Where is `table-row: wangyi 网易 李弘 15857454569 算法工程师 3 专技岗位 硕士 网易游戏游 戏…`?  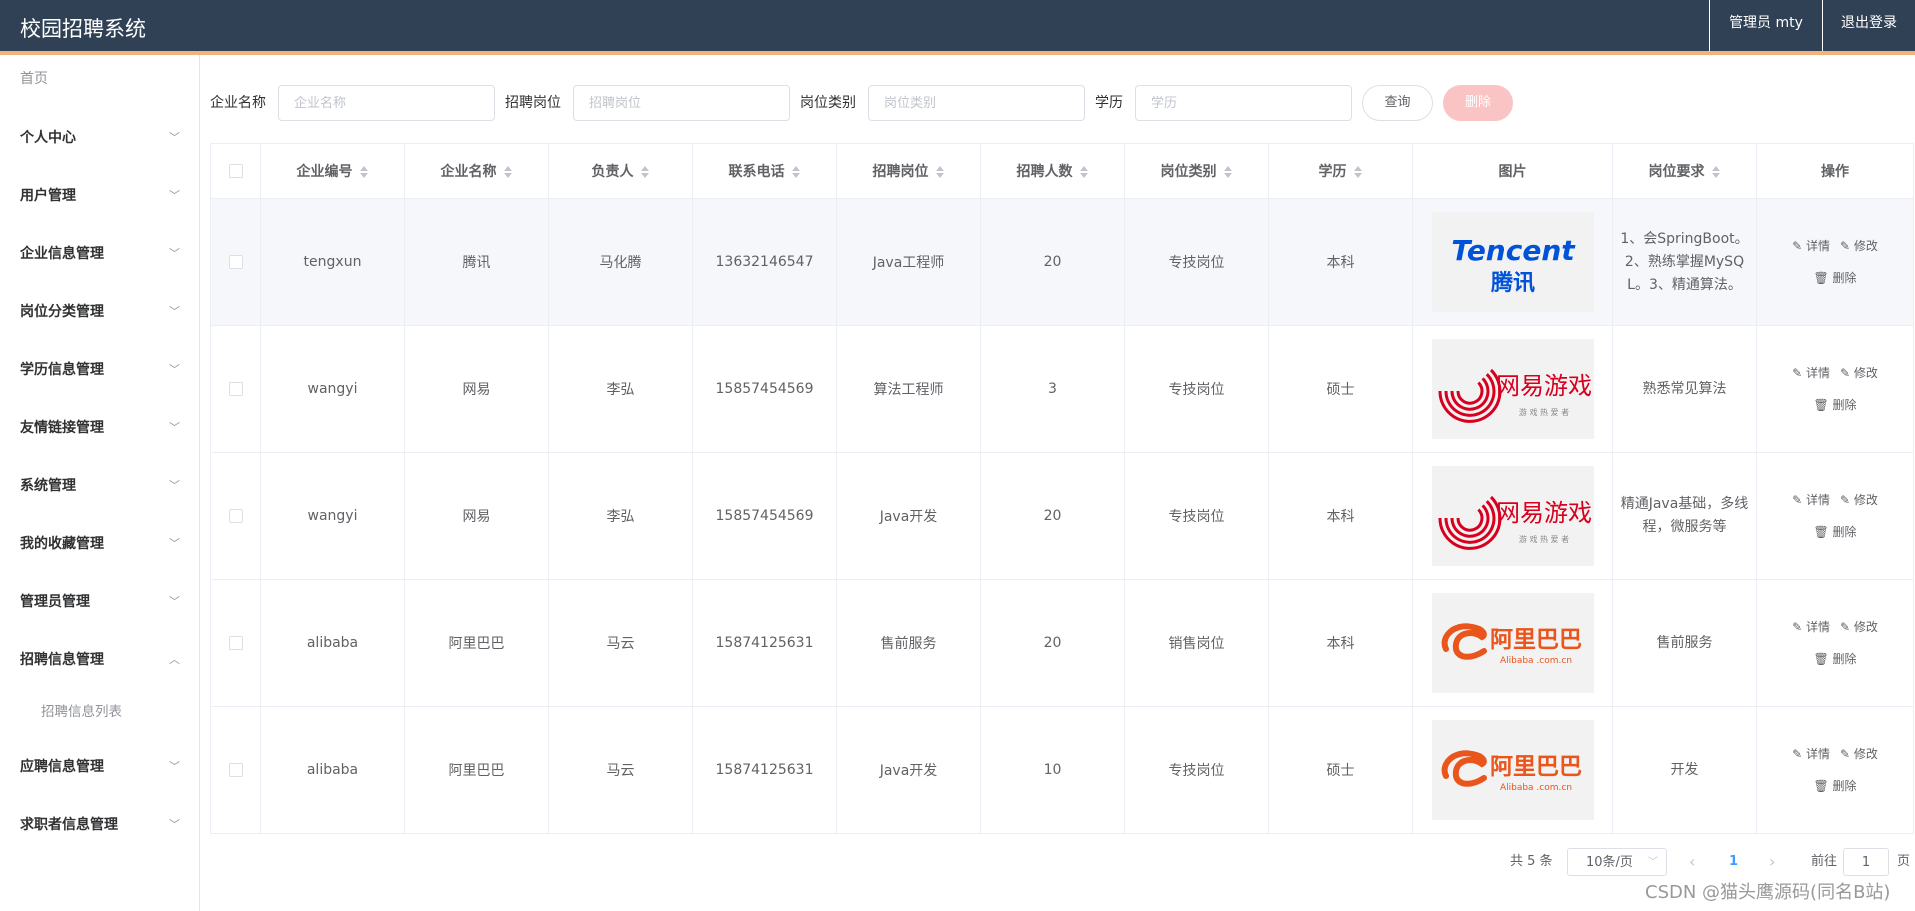 table-row: wangyi 网易 李弘 15857454569 算法工程师 3 专技岗位 硕士 网易游戏游 戏… is located at coordinates (1062, 389).